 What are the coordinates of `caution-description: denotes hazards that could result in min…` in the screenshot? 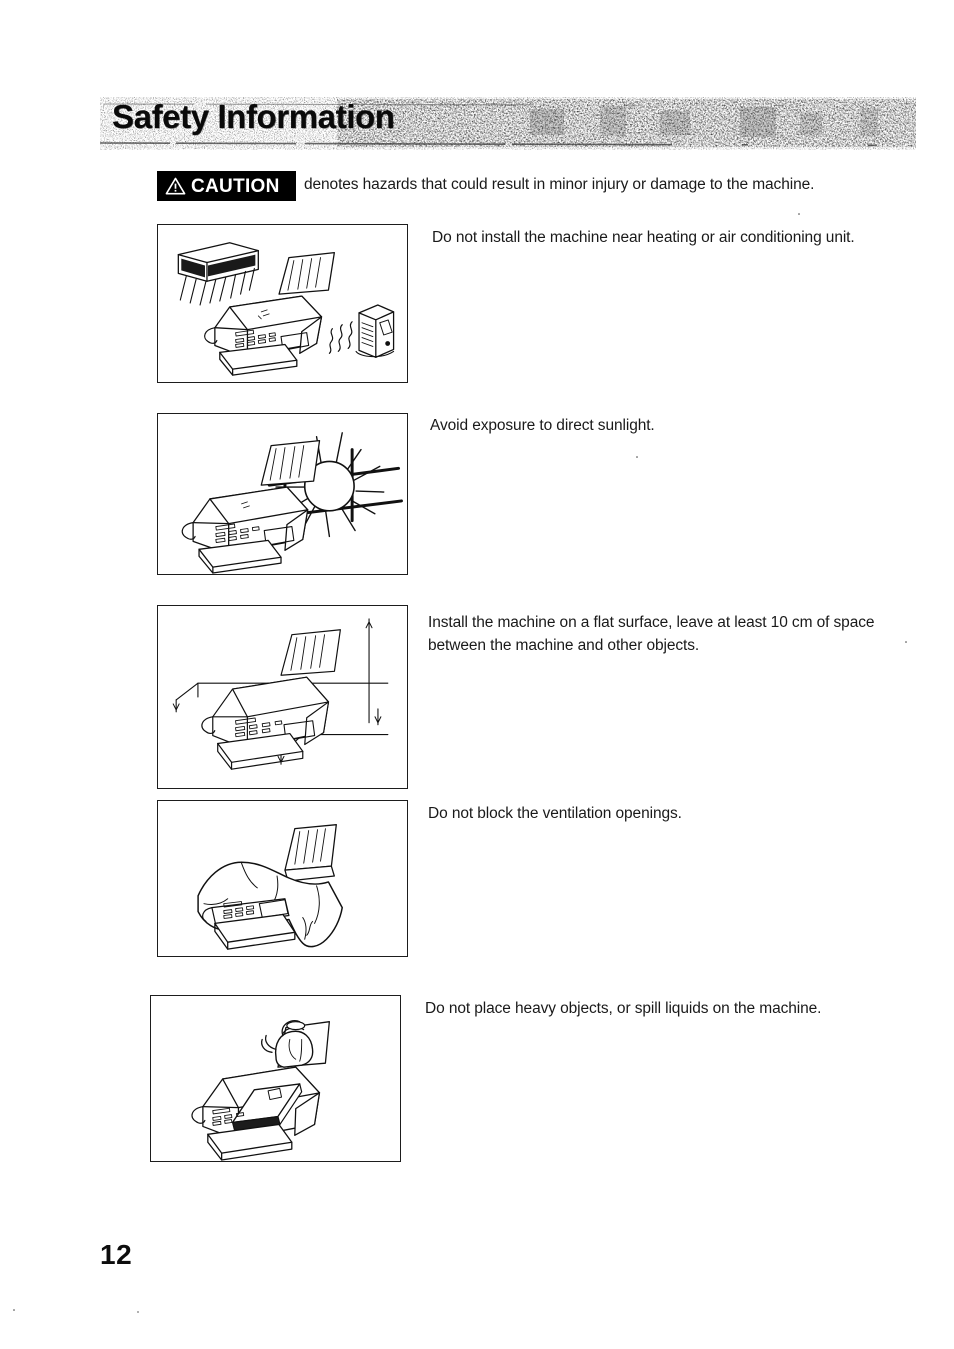 It's located at (559, 184).